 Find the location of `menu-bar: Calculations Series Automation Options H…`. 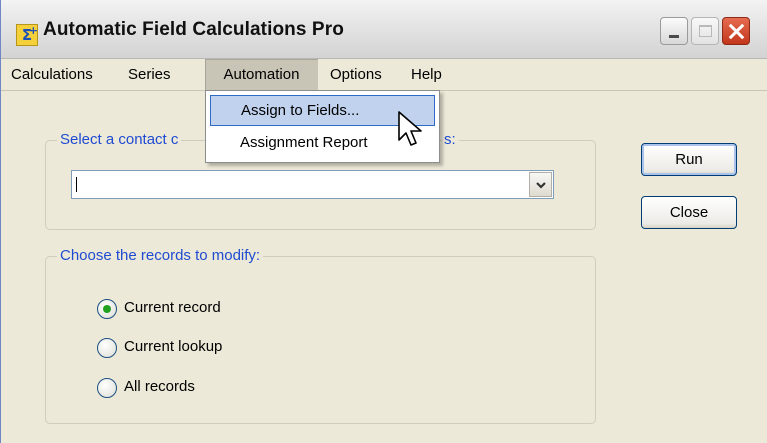

menu-bar: Calculations Series Automation Options H… is located at coordinates (384, 75).